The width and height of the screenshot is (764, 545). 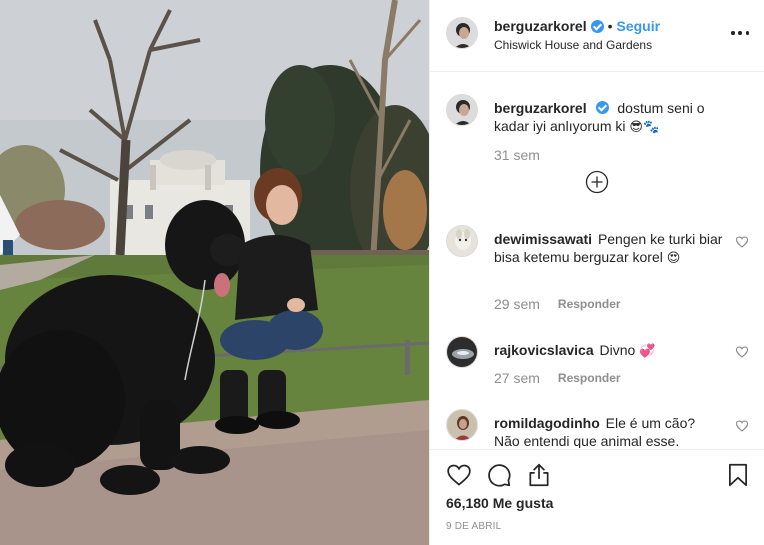 I want to click on comment-bubble-icon, so click(x=499, y=475).